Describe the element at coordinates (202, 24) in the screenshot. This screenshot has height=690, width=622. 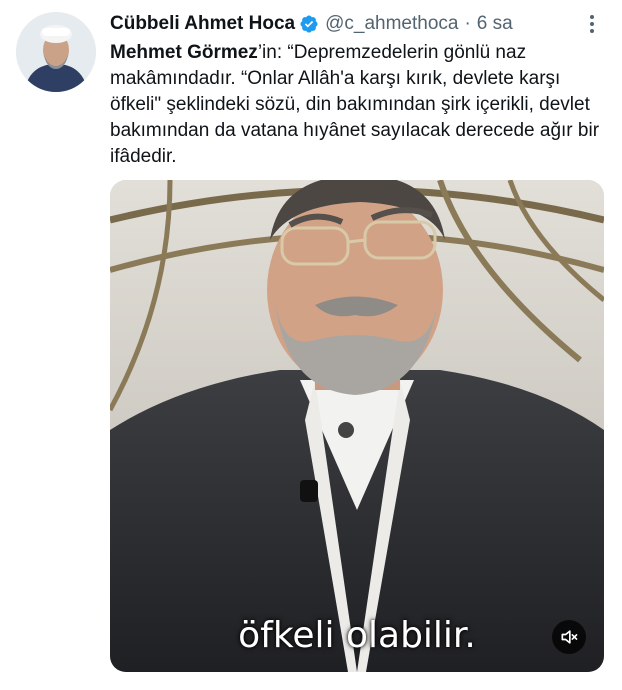
I see `display-name: Cübbeli Ahmet Hoca` at that location.